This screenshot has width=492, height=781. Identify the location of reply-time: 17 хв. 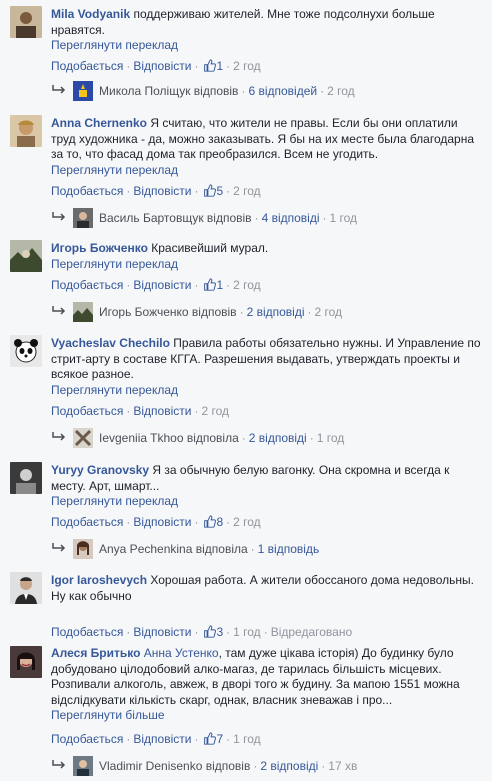
(343, 766).